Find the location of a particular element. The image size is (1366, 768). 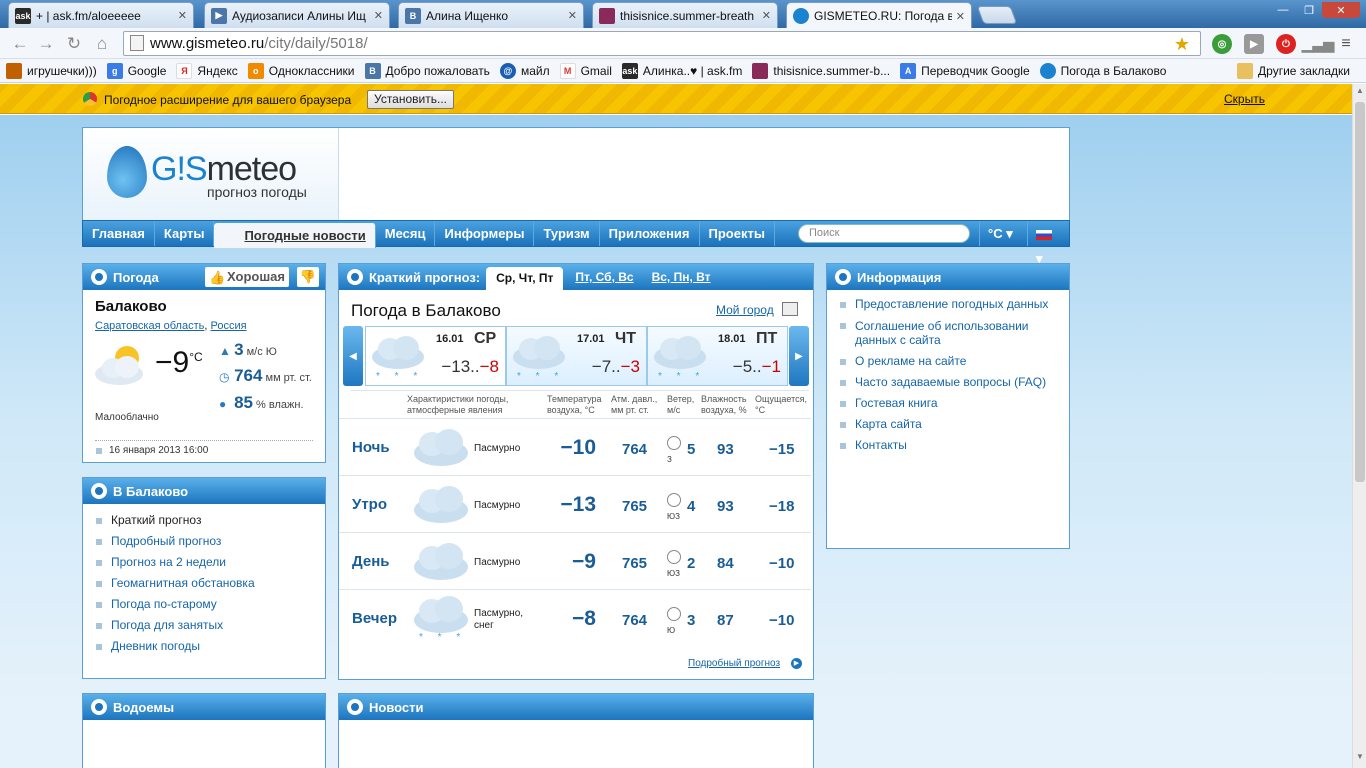

day-card-fri: * * * 18.01 ПТ −5..−1 is located at coordinates (717, 356).